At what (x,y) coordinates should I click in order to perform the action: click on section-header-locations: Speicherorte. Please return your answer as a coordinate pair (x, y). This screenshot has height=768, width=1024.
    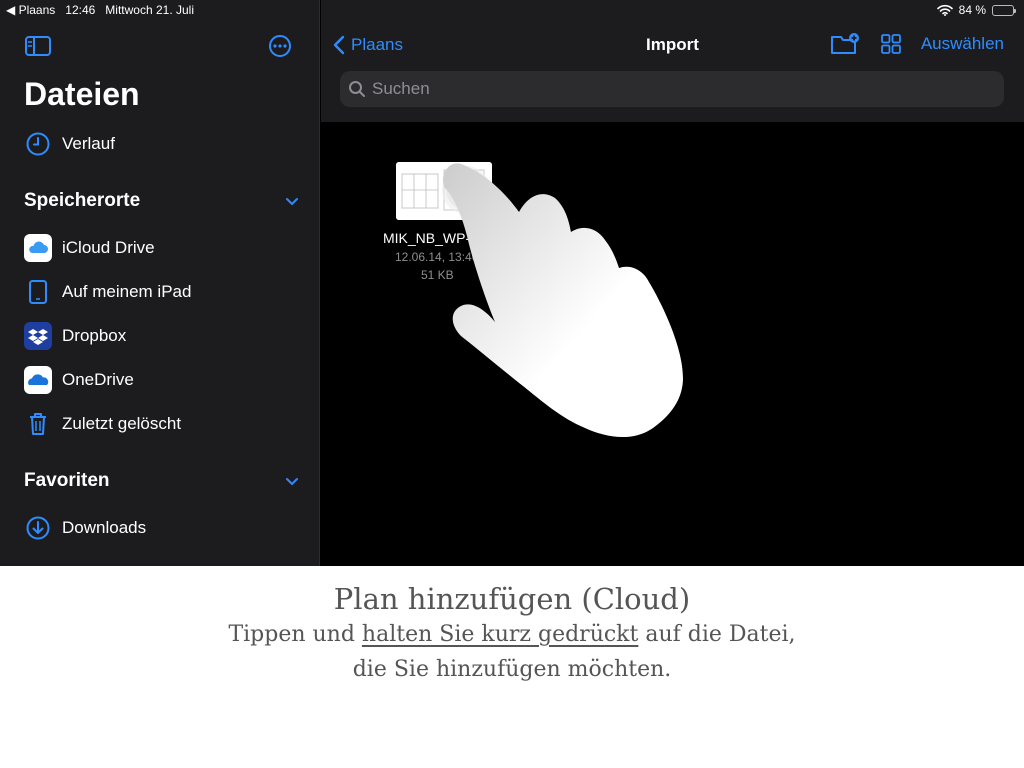
    Looking at the image, I should click on (162, 201).